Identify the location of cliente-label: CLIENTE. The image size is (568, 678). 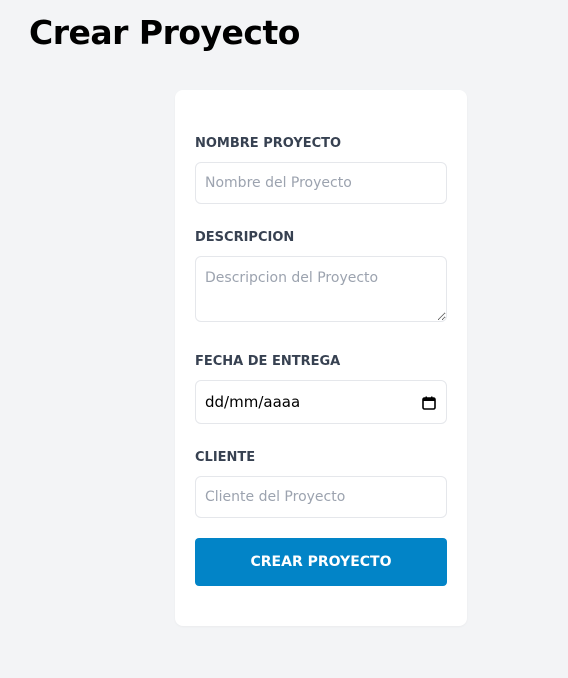
(225, 457).